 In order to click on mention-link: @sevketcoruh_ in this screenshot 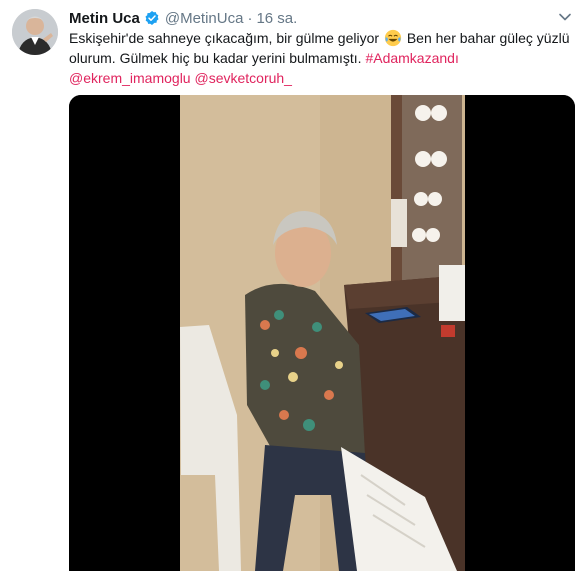, I will do `click(242, 78)`.